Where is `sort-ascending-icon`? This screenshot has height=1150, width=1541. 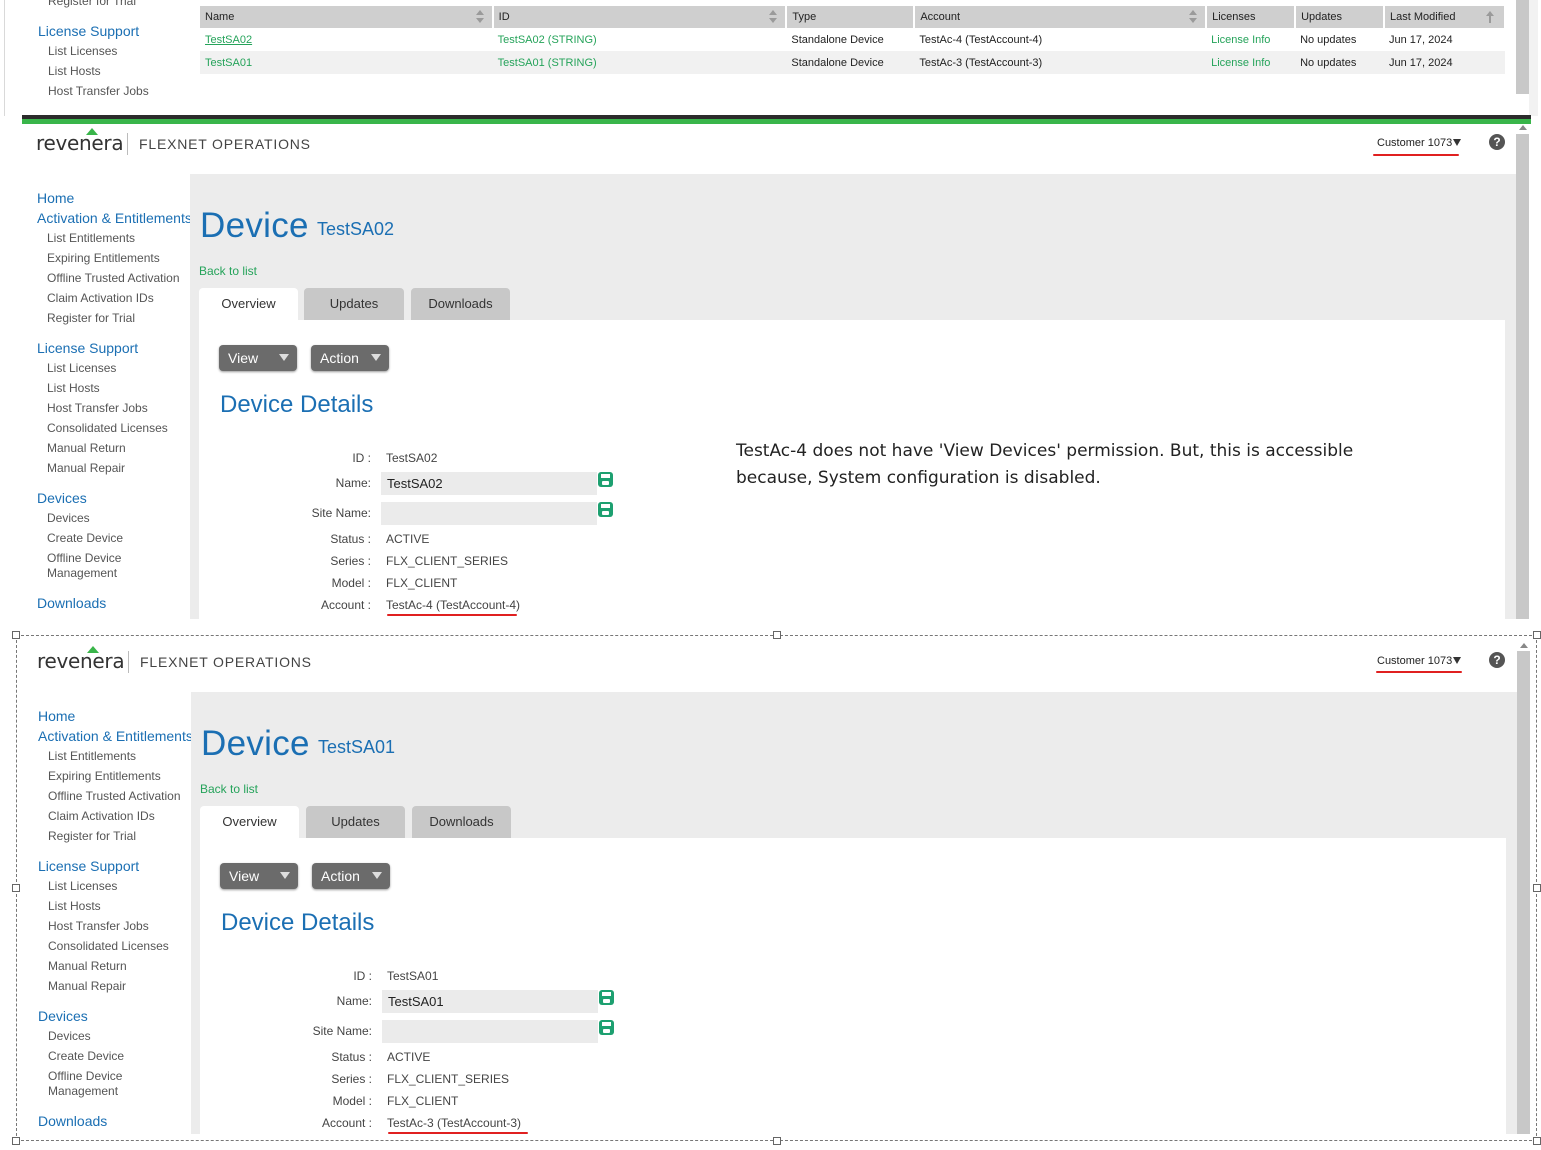
sort-ascending-icon is located at coordinates (1490, 17).